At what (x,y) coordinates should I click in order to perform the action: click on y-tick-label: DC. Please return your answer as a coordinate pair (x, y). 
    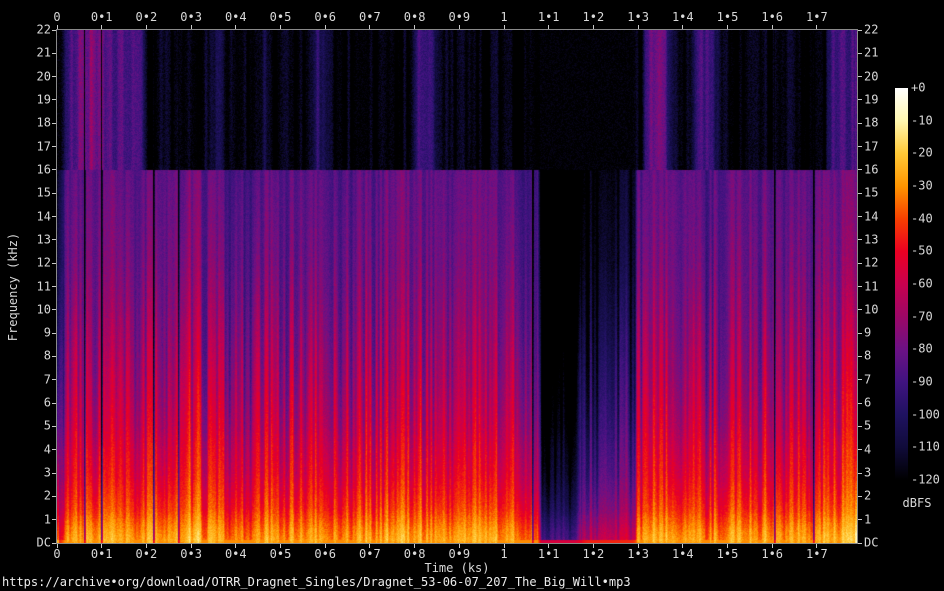
    Looking at the image, I should click on (43, 542).